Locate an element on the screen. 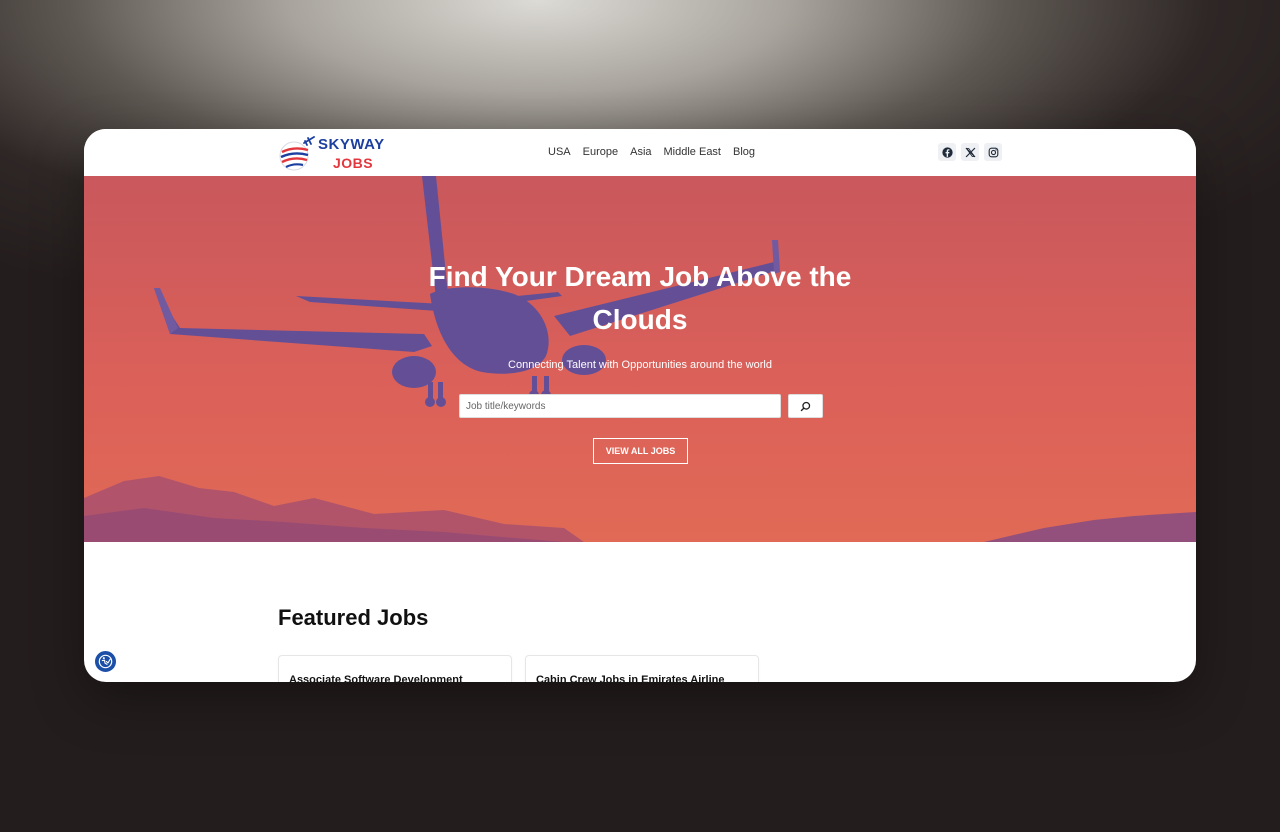 The width and height of the screenshot is (1280, 832). logo-wordmark-top: SKYWAY is located at coordinates (351, 144).